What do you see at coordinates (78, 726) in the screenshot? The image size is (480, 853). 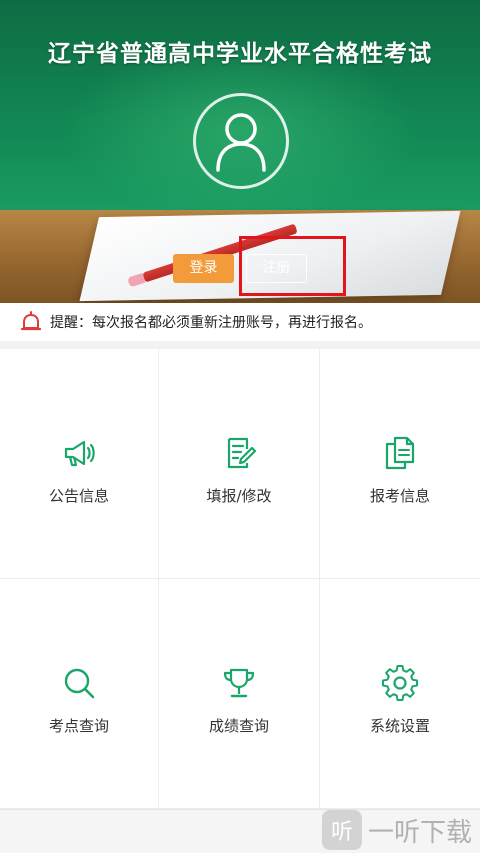 I see `menu-item-label: 考点查询` at bounding box center [78, 726].